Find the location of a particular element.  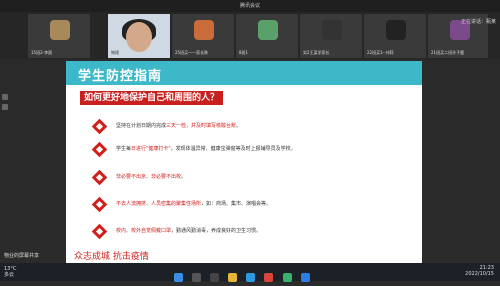

participant-name: 21班买二班孙子鹿 is located at coordinates (448, 52).